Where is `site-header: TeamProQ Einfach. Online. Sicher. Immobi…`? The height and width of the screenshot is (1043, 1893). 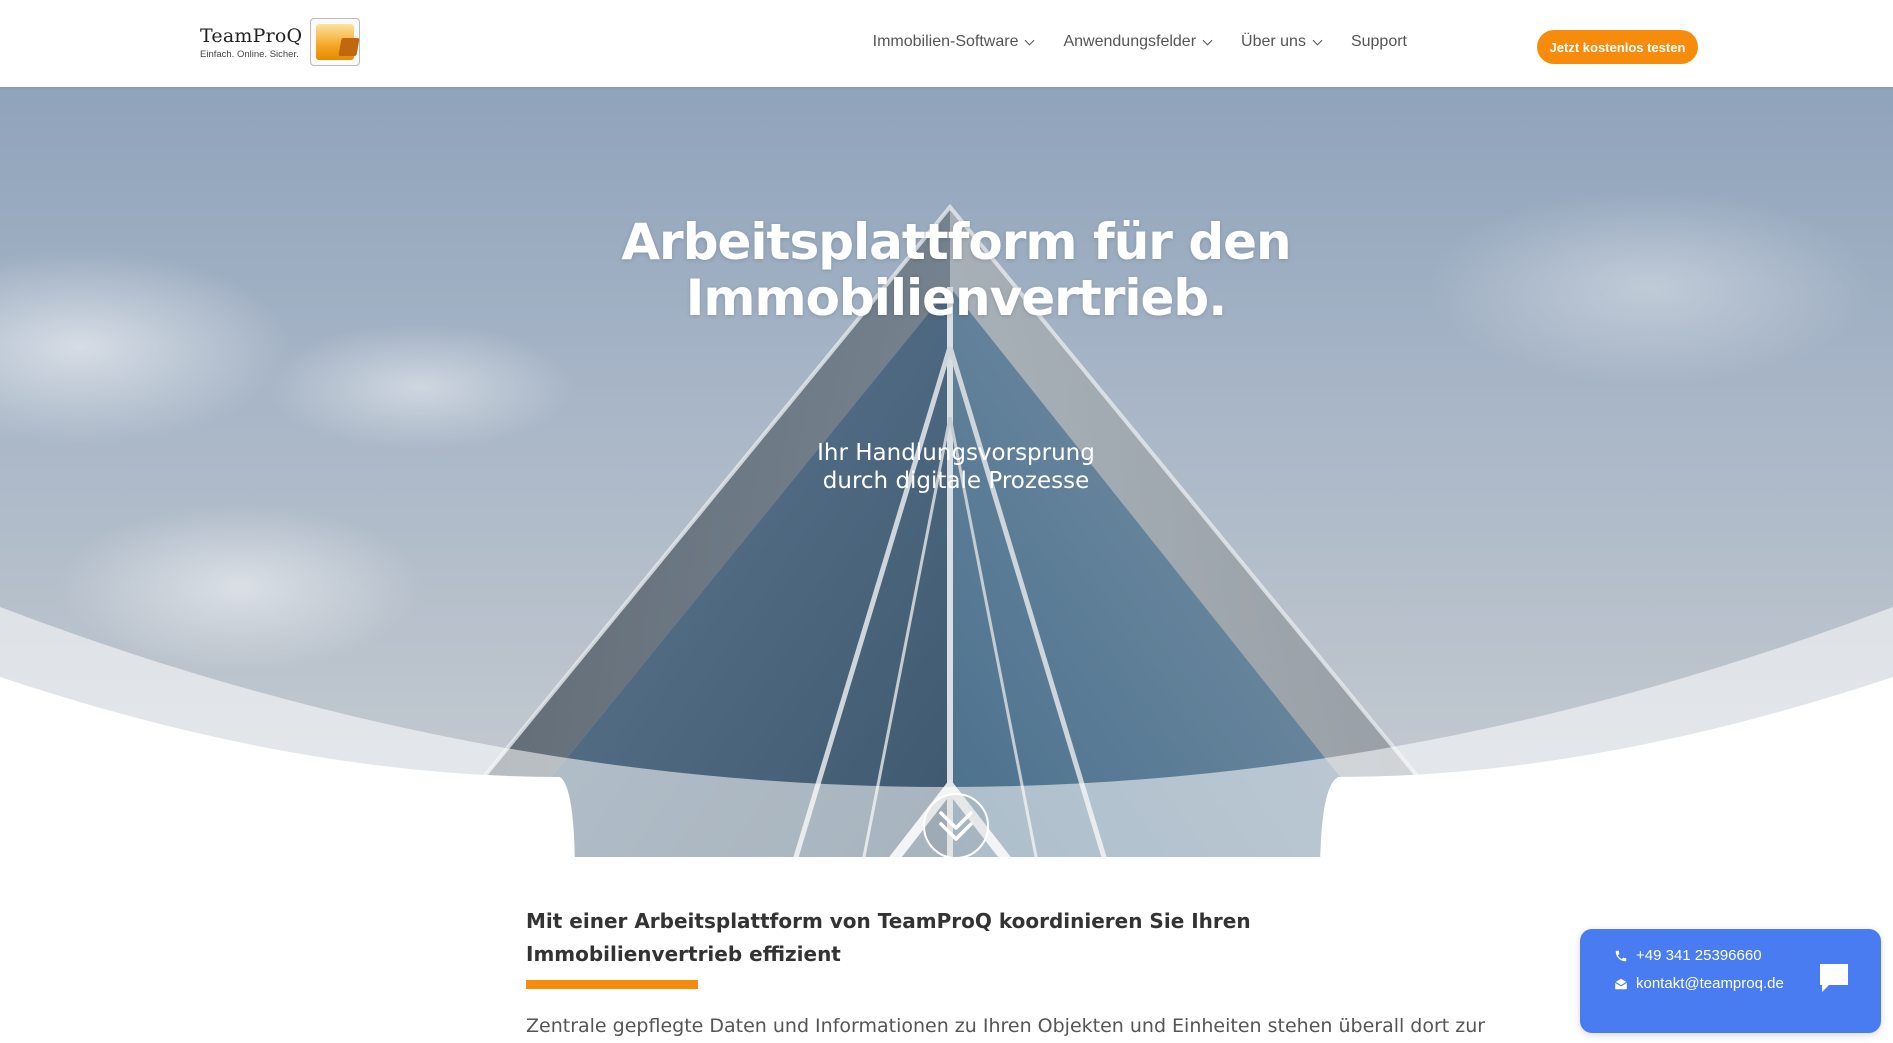
site-header: TeamProQ Einfach. Online. Sicher. Immobi… is located at coordinates (946, 43).